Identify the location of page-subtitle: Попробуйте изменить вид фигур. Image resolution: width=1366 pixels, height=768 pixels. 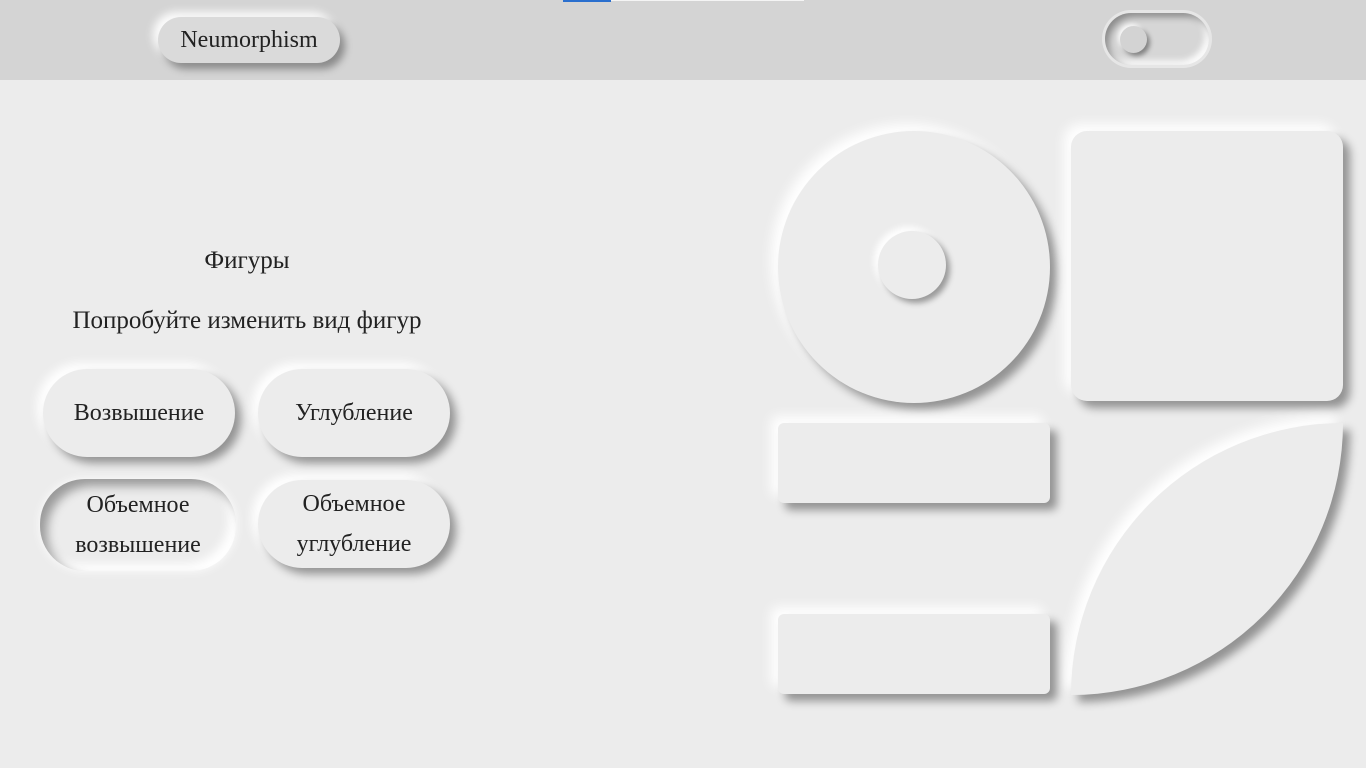
(247, 320).